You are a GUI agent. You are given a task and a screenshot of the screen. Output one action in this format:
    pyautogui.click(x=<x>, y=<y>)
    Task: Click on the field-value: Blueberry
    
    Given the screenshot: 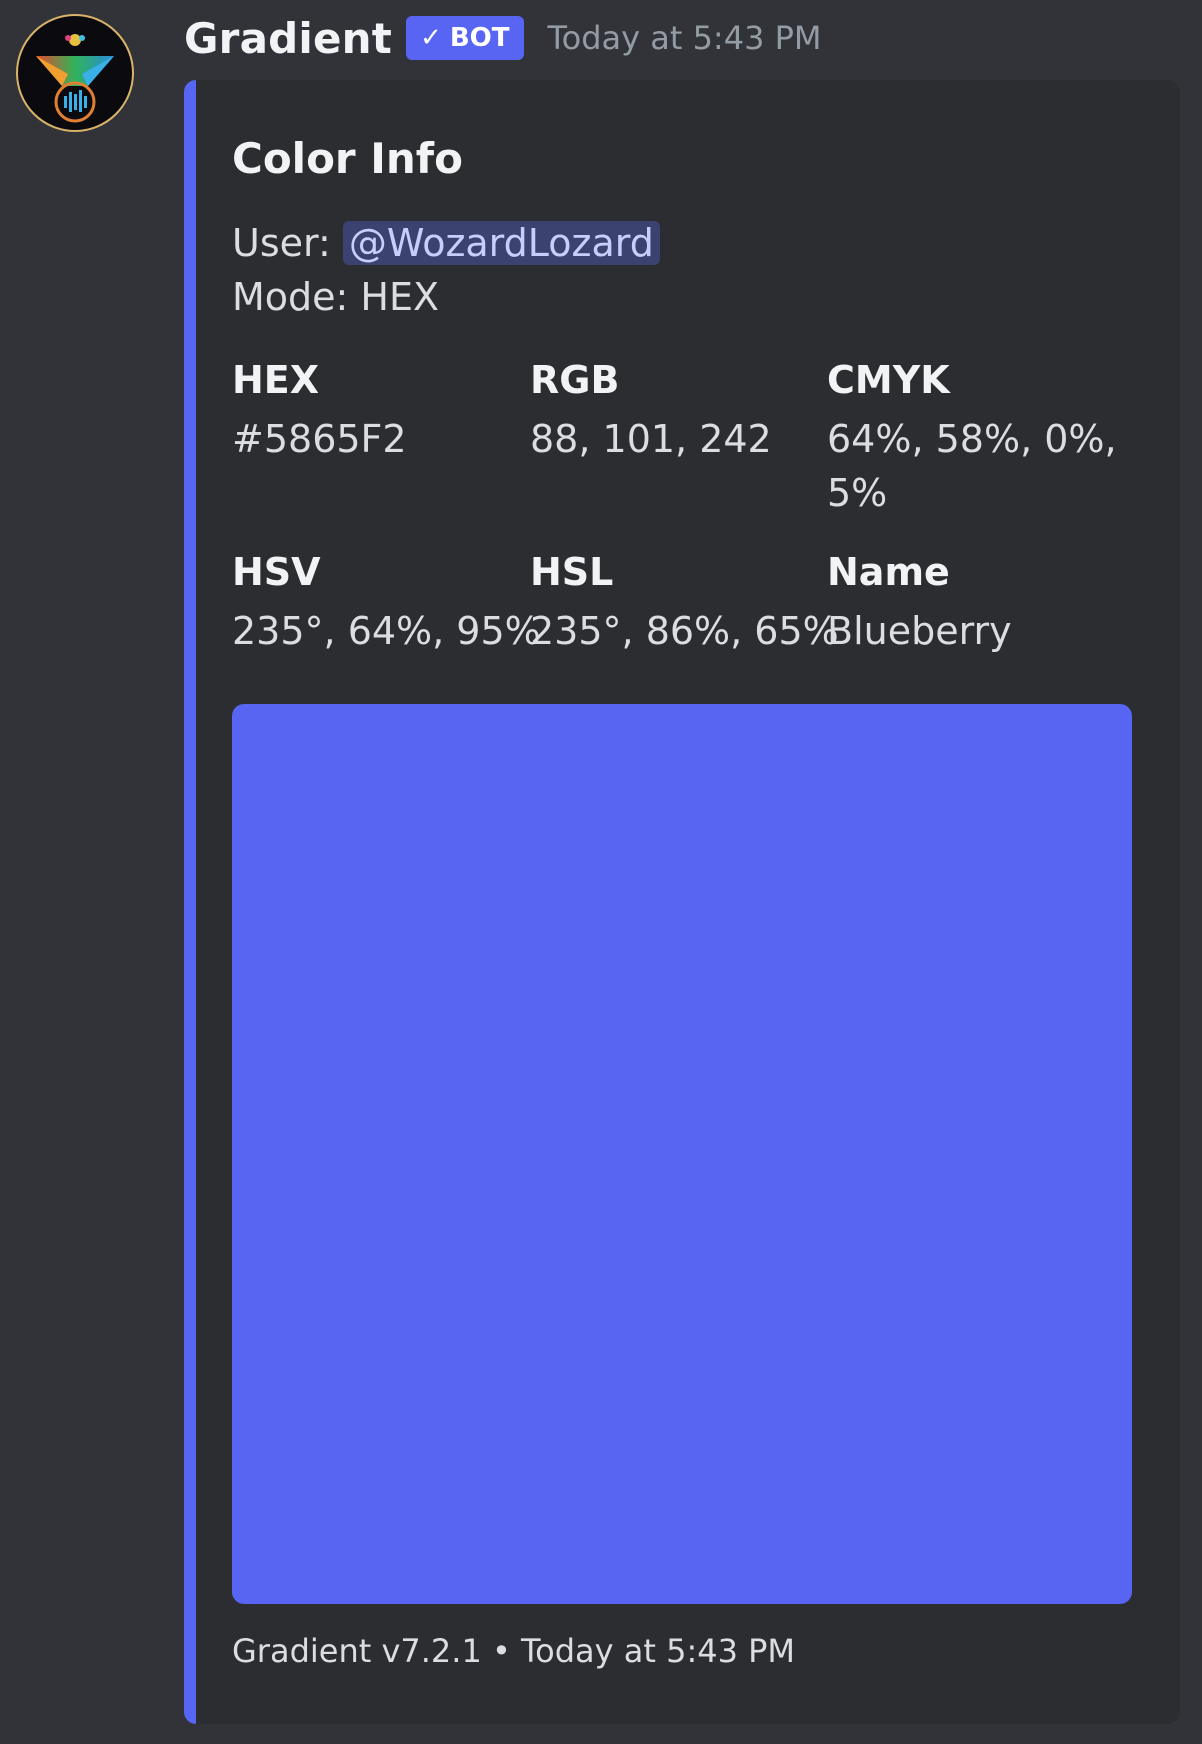 What is the action you would take?
    pyautogui.click(x=919, y=631)
    